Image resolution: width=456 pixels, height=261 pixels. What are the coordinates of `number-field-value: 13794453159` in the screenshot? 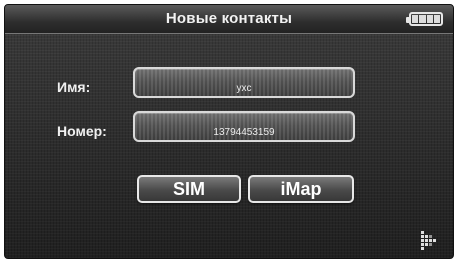 It's located at (244, 132).